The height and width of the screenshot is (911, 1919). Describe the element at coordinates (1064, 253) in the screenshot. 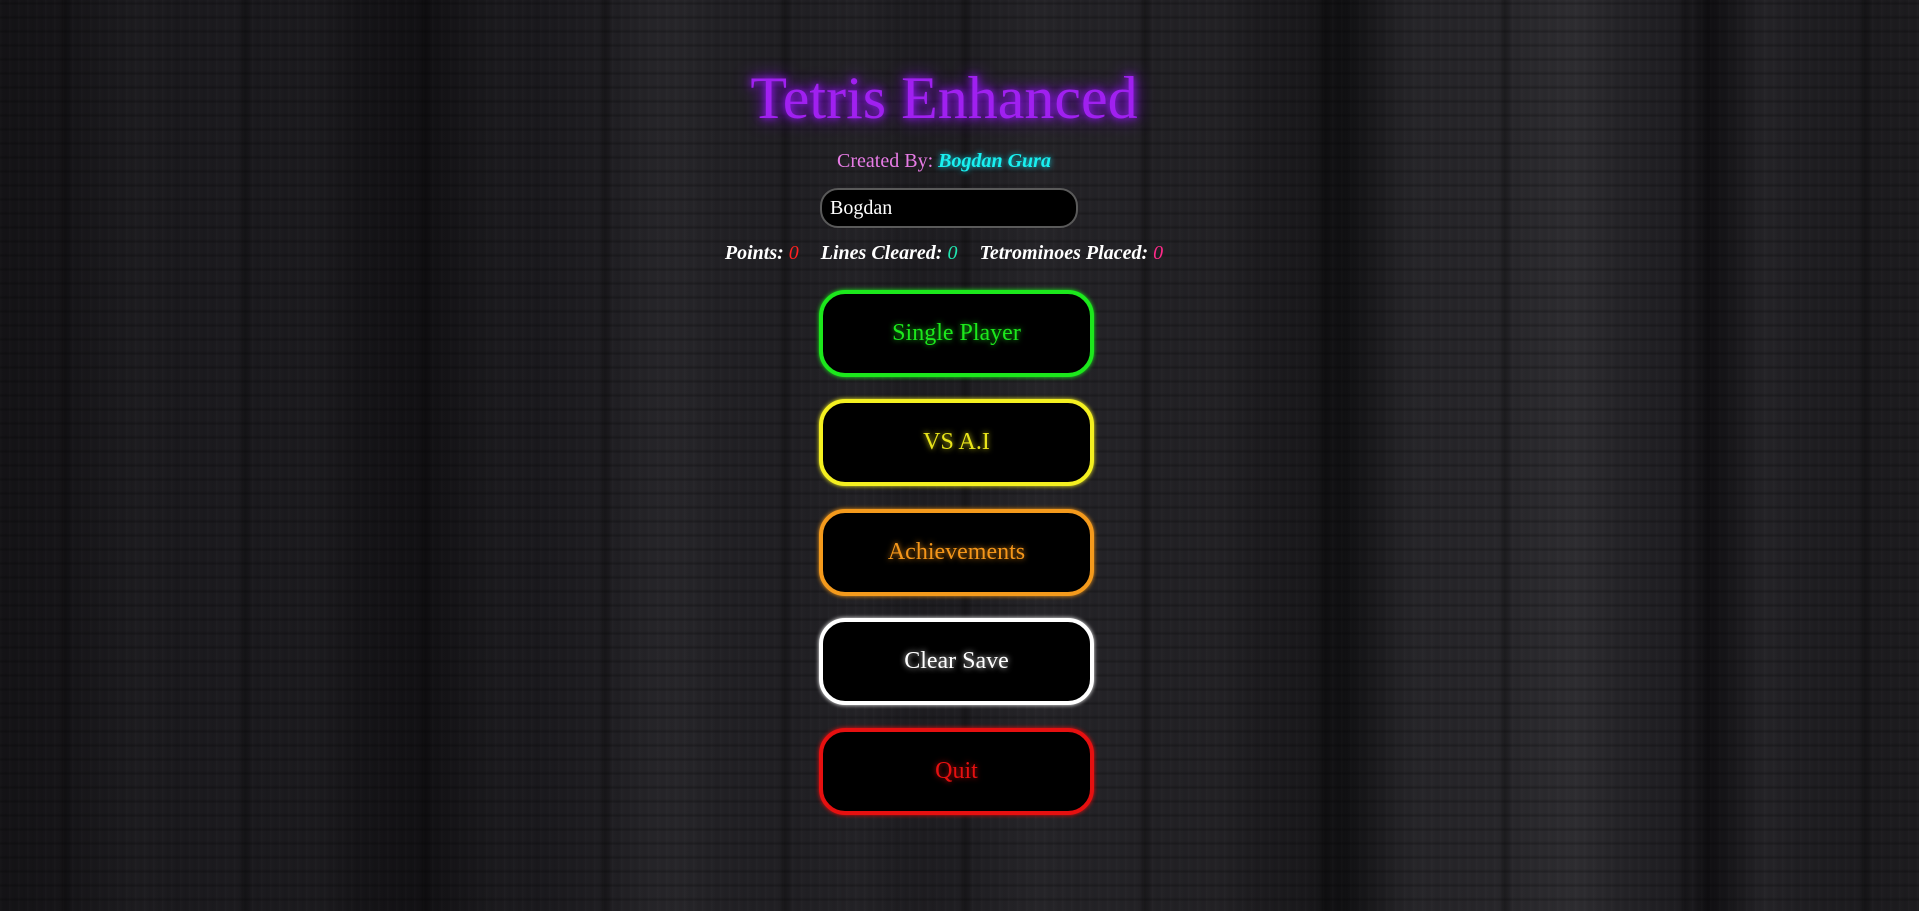

I see `tetrominoes-placed-label: Tetrominoes Placed:` at that location.